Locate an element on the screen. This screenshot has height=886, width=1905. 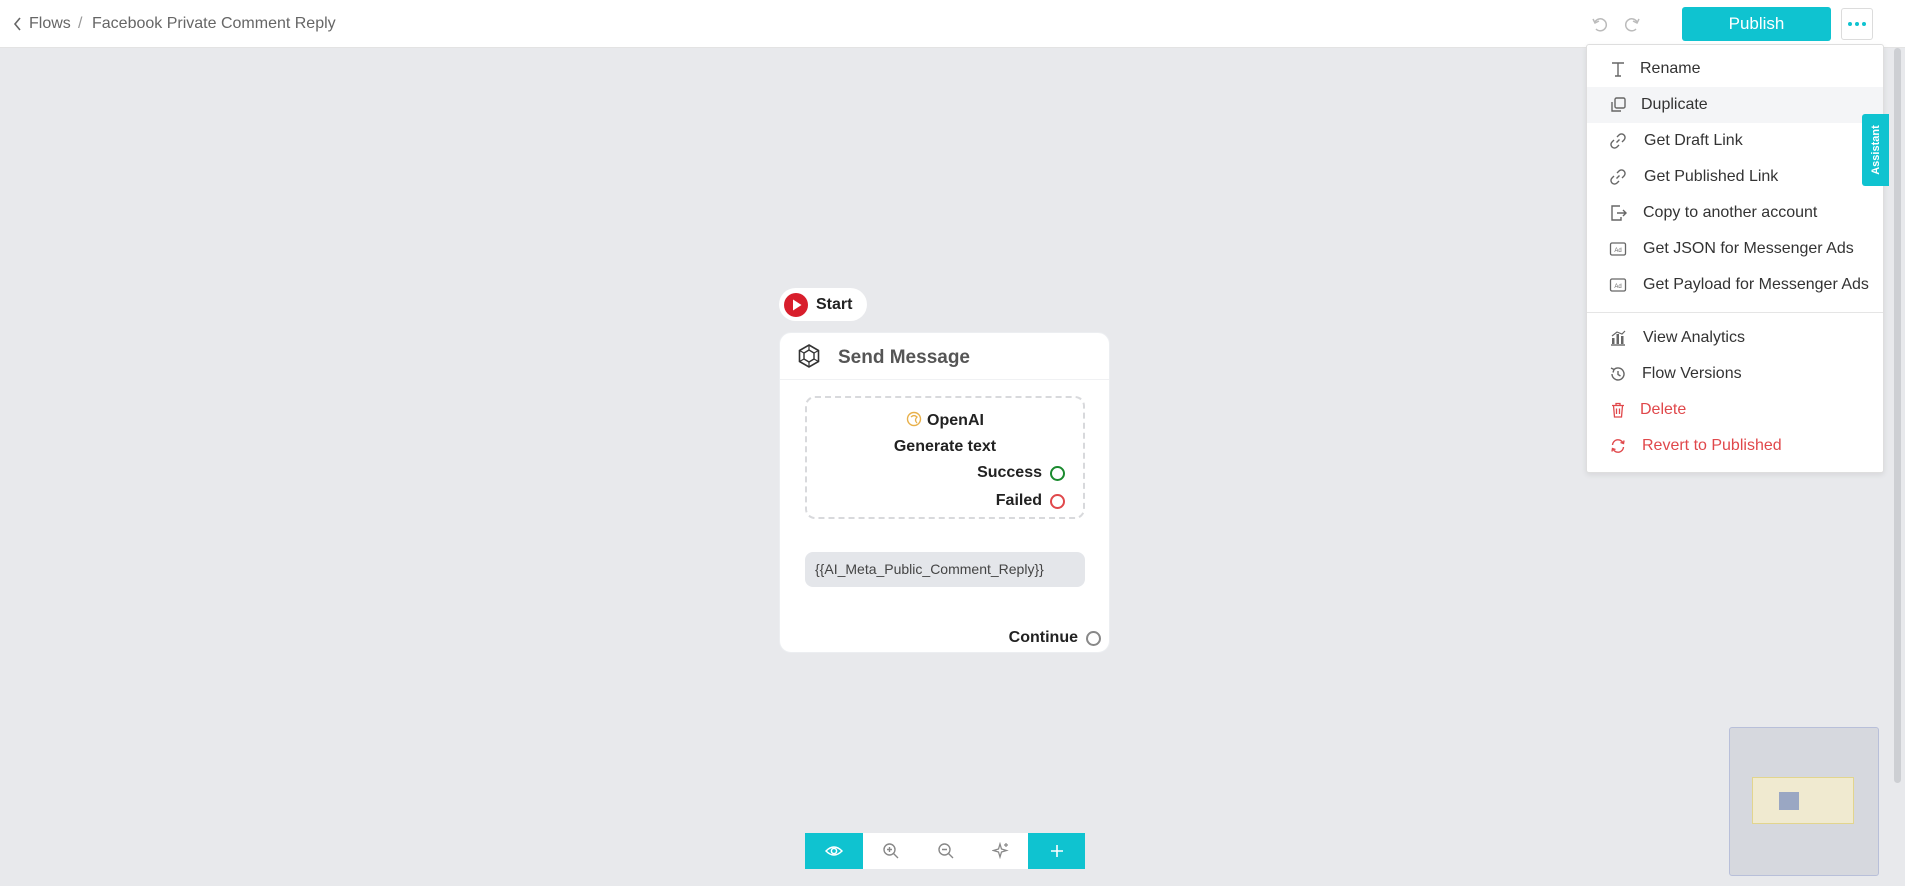
canvas-toolbar is located at coordinates (945, 851).